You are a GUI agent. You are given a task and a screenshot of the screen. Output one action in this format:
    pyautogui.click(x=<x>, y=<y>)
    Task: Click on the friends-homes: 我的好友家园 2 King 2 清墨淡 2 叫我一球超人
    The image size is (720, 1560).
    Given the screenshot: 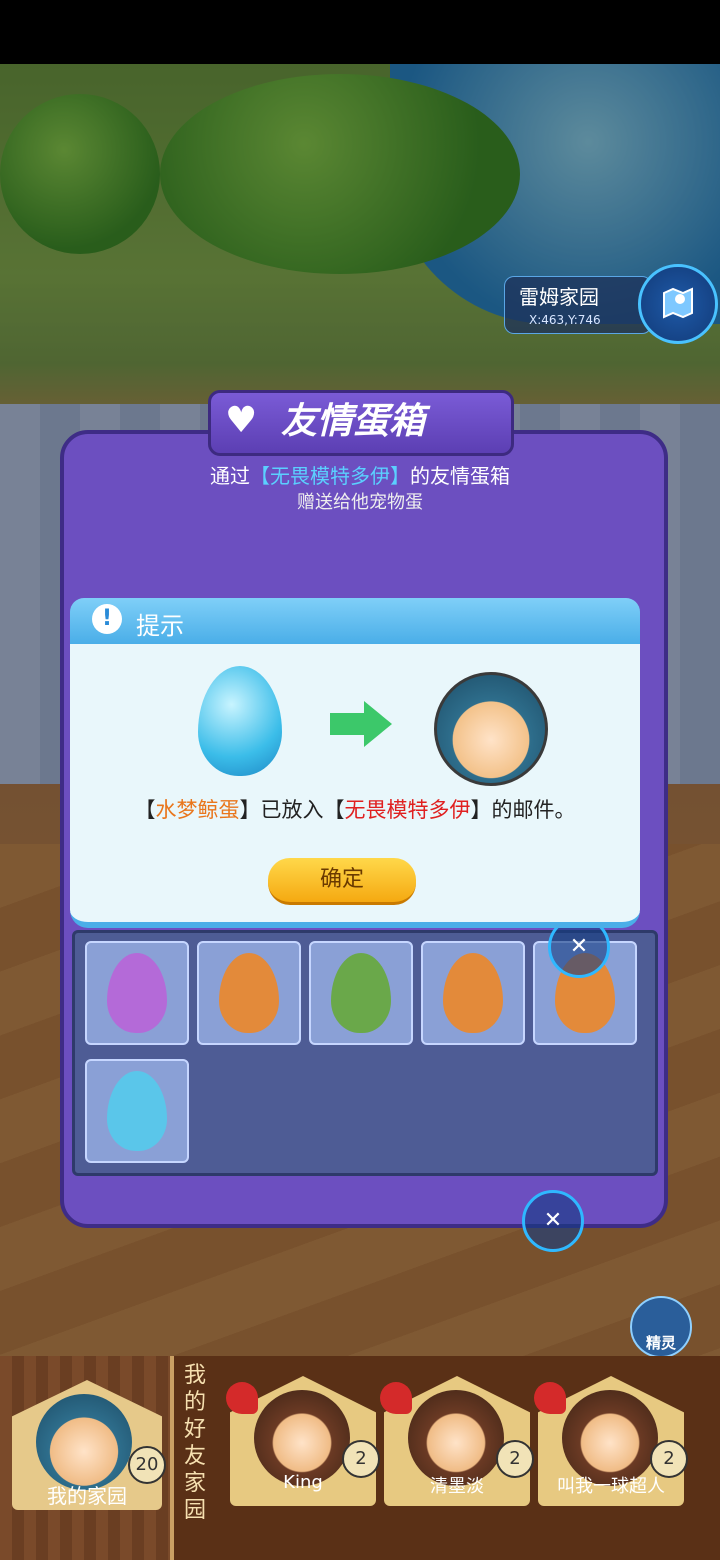 What is the action you would take?
    pyautogui.click(x=445, y=1458)
    